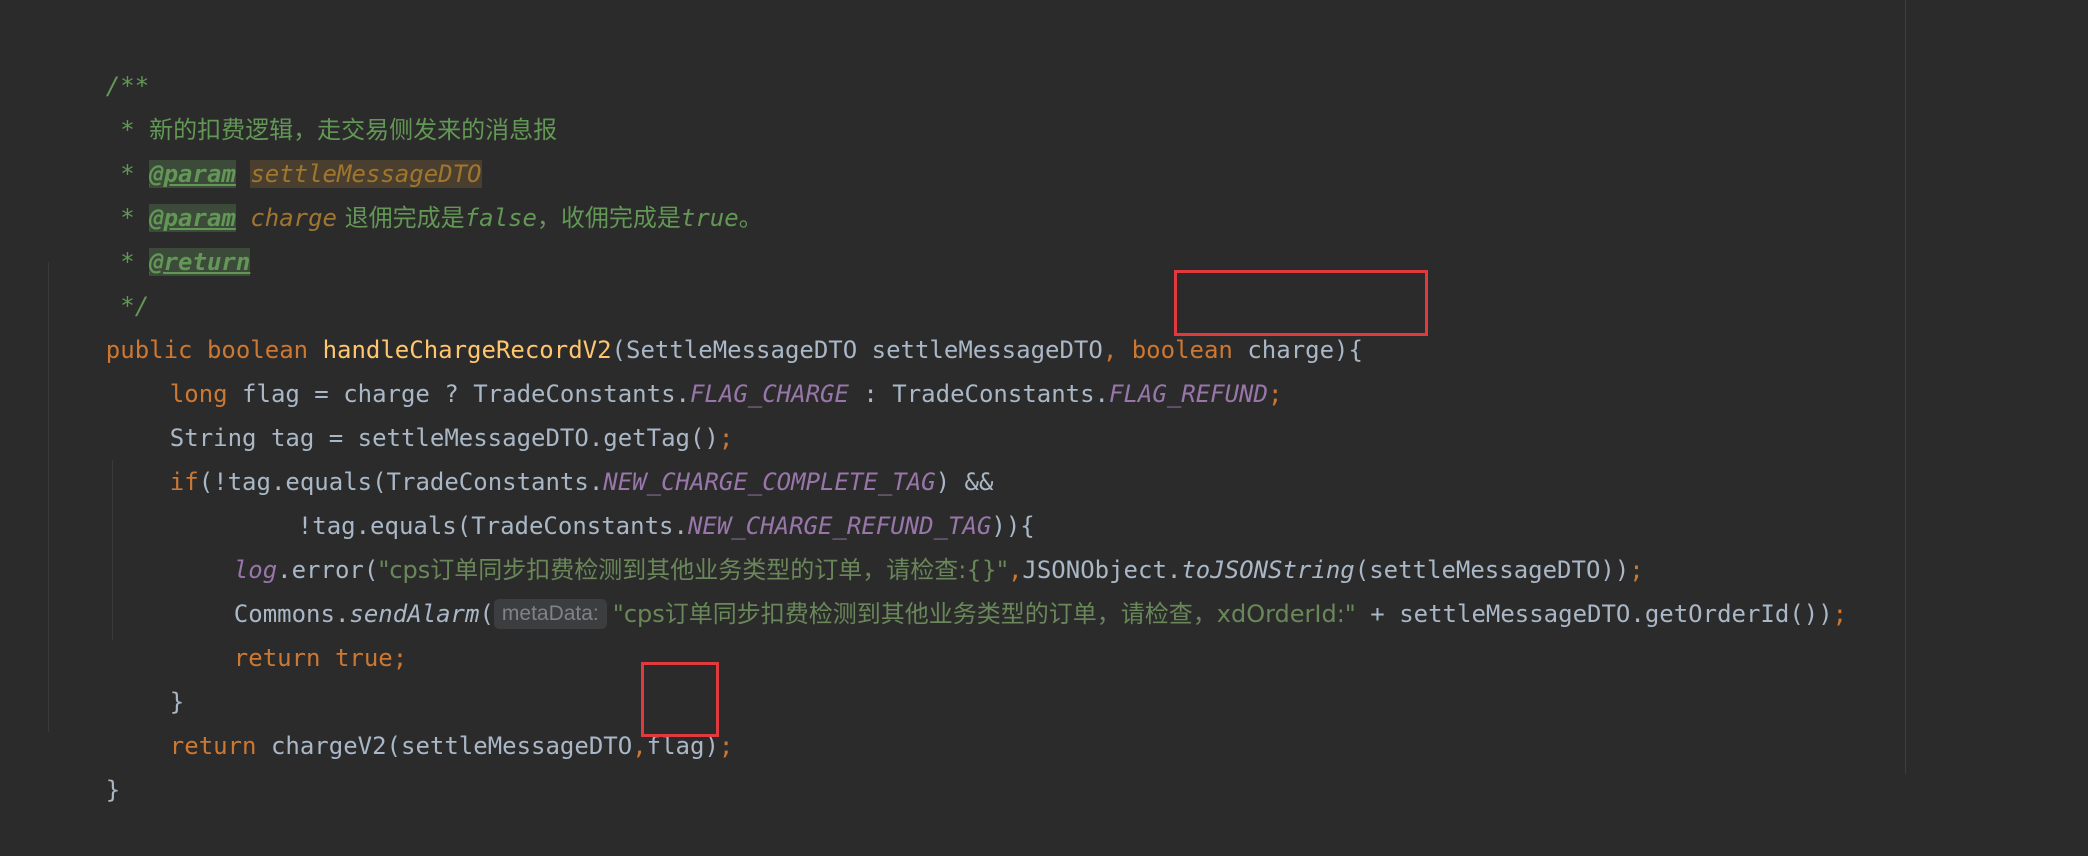 The image size is (2088, 856). I want to click on right-margin-guide, so click(1905, 387).